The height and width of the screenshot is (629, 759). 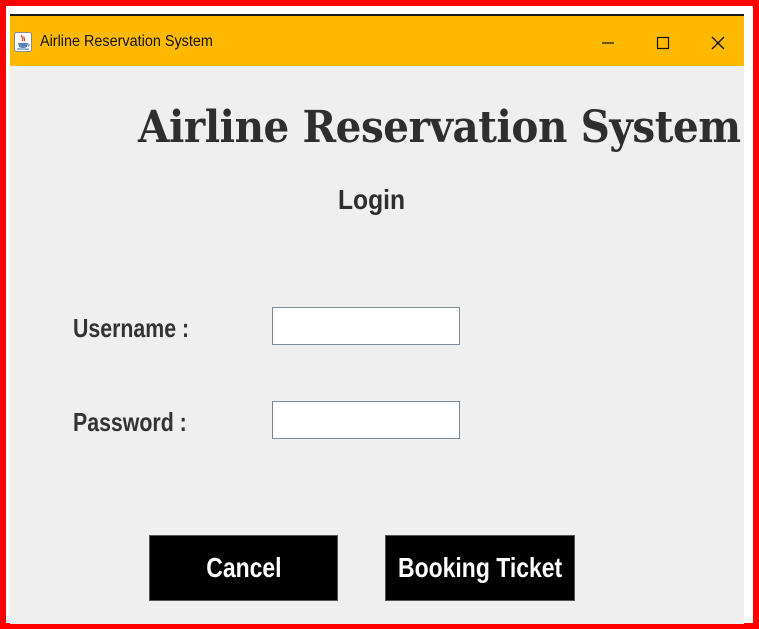 What do you see at coordinates (126, 41) in the screenshot?
I see `window-title: Airline Reservation System` at bounding box center [126, 41].